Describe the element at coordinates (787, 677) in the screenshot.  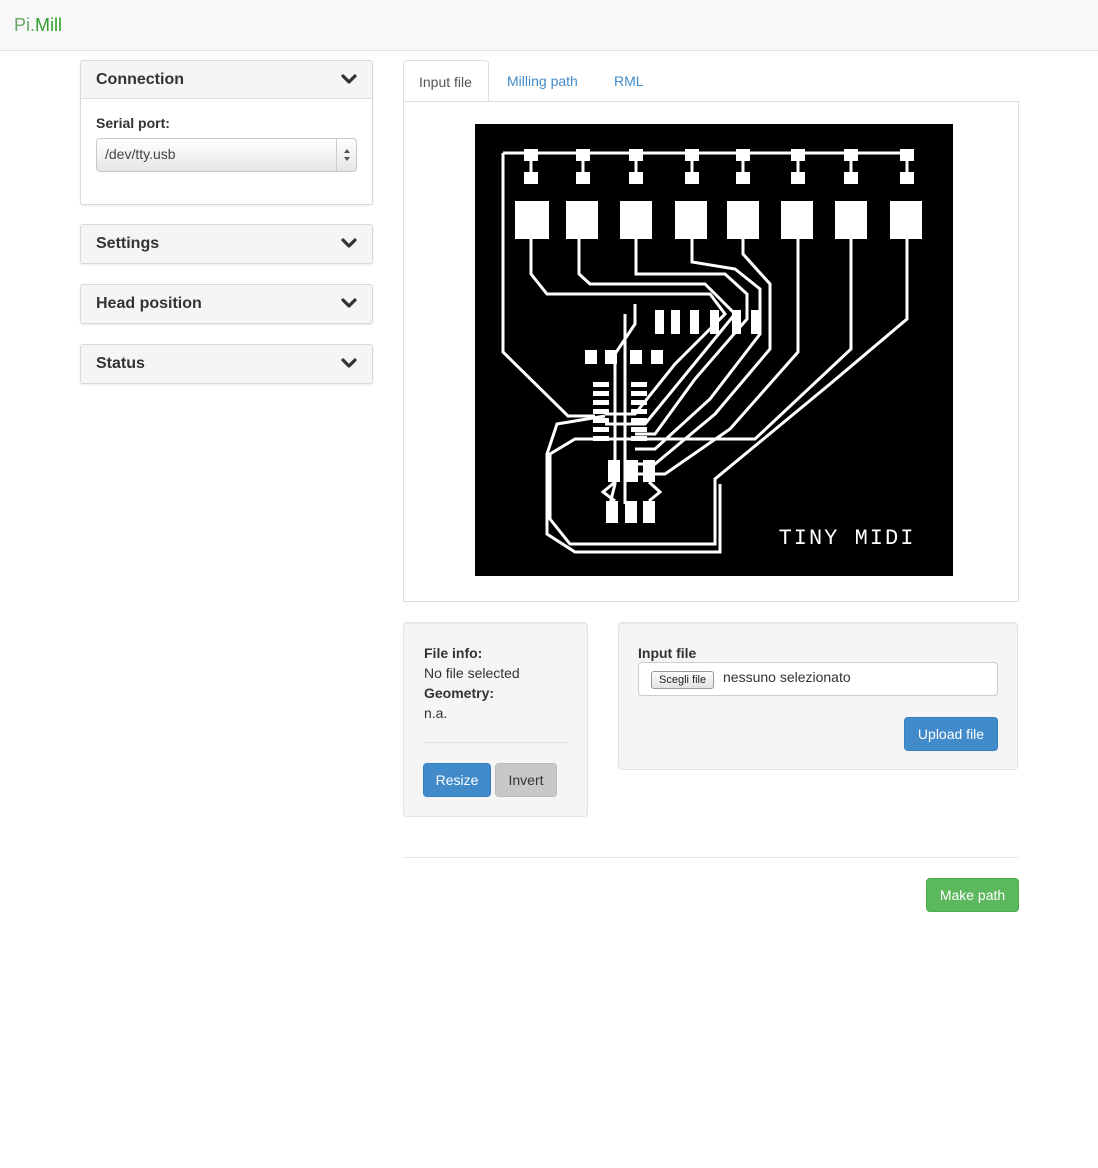
I see `file-status-text: nessuno selezionato` at that location.